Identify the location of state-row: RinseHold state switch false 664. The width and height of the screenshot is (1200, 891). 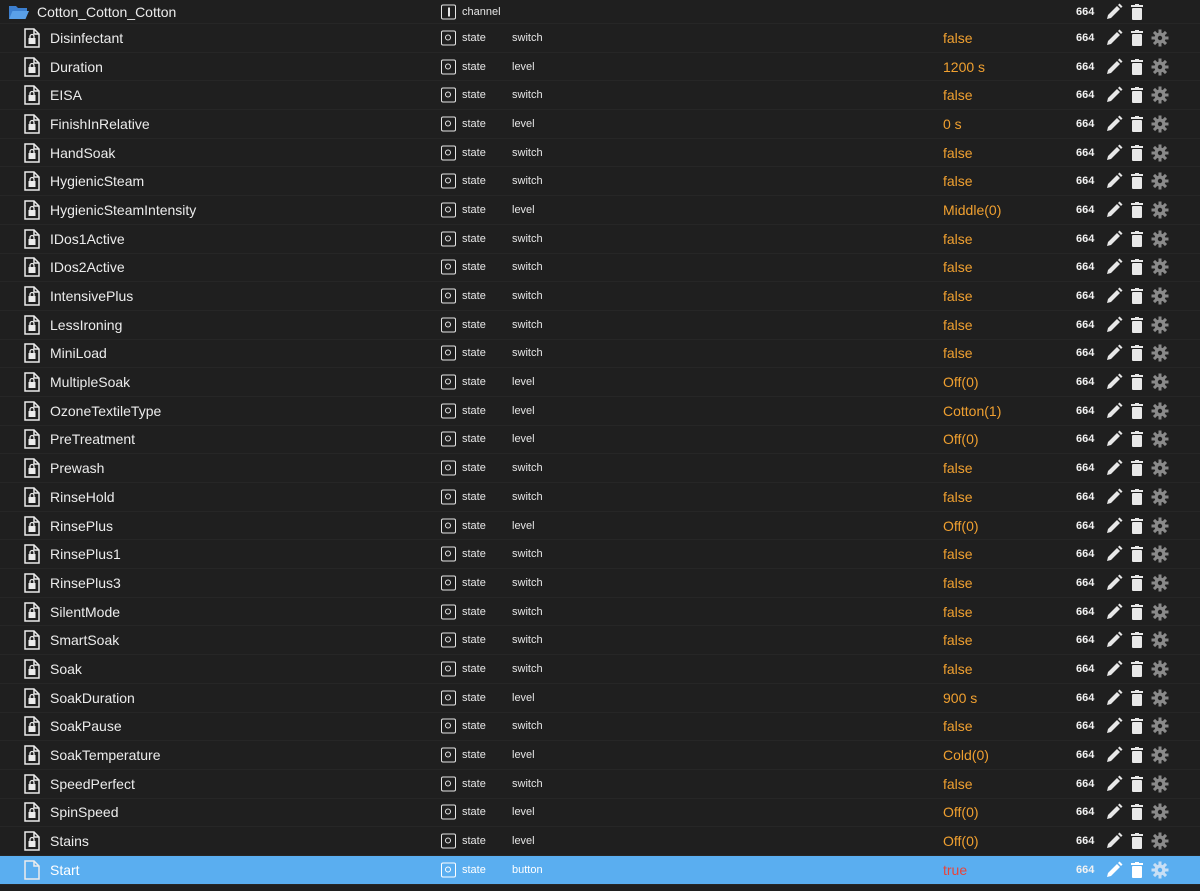
(600, 497).